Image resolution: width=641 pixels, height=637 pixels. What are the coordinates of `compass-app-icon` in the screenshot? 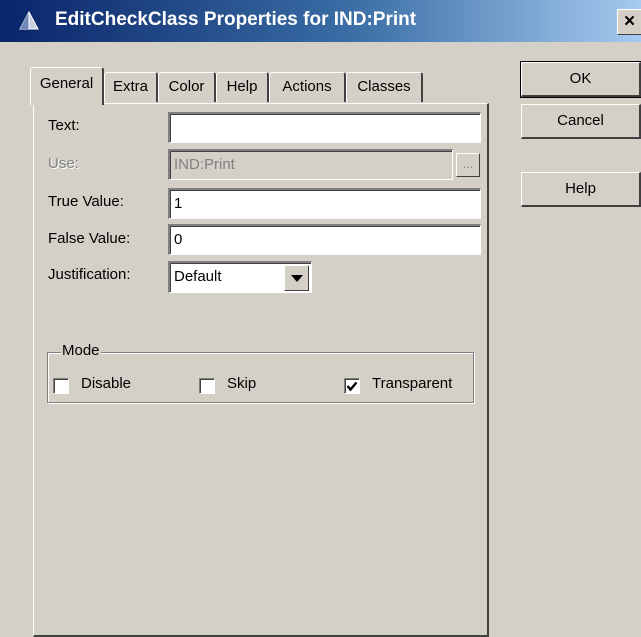 It's located at (29, 20).